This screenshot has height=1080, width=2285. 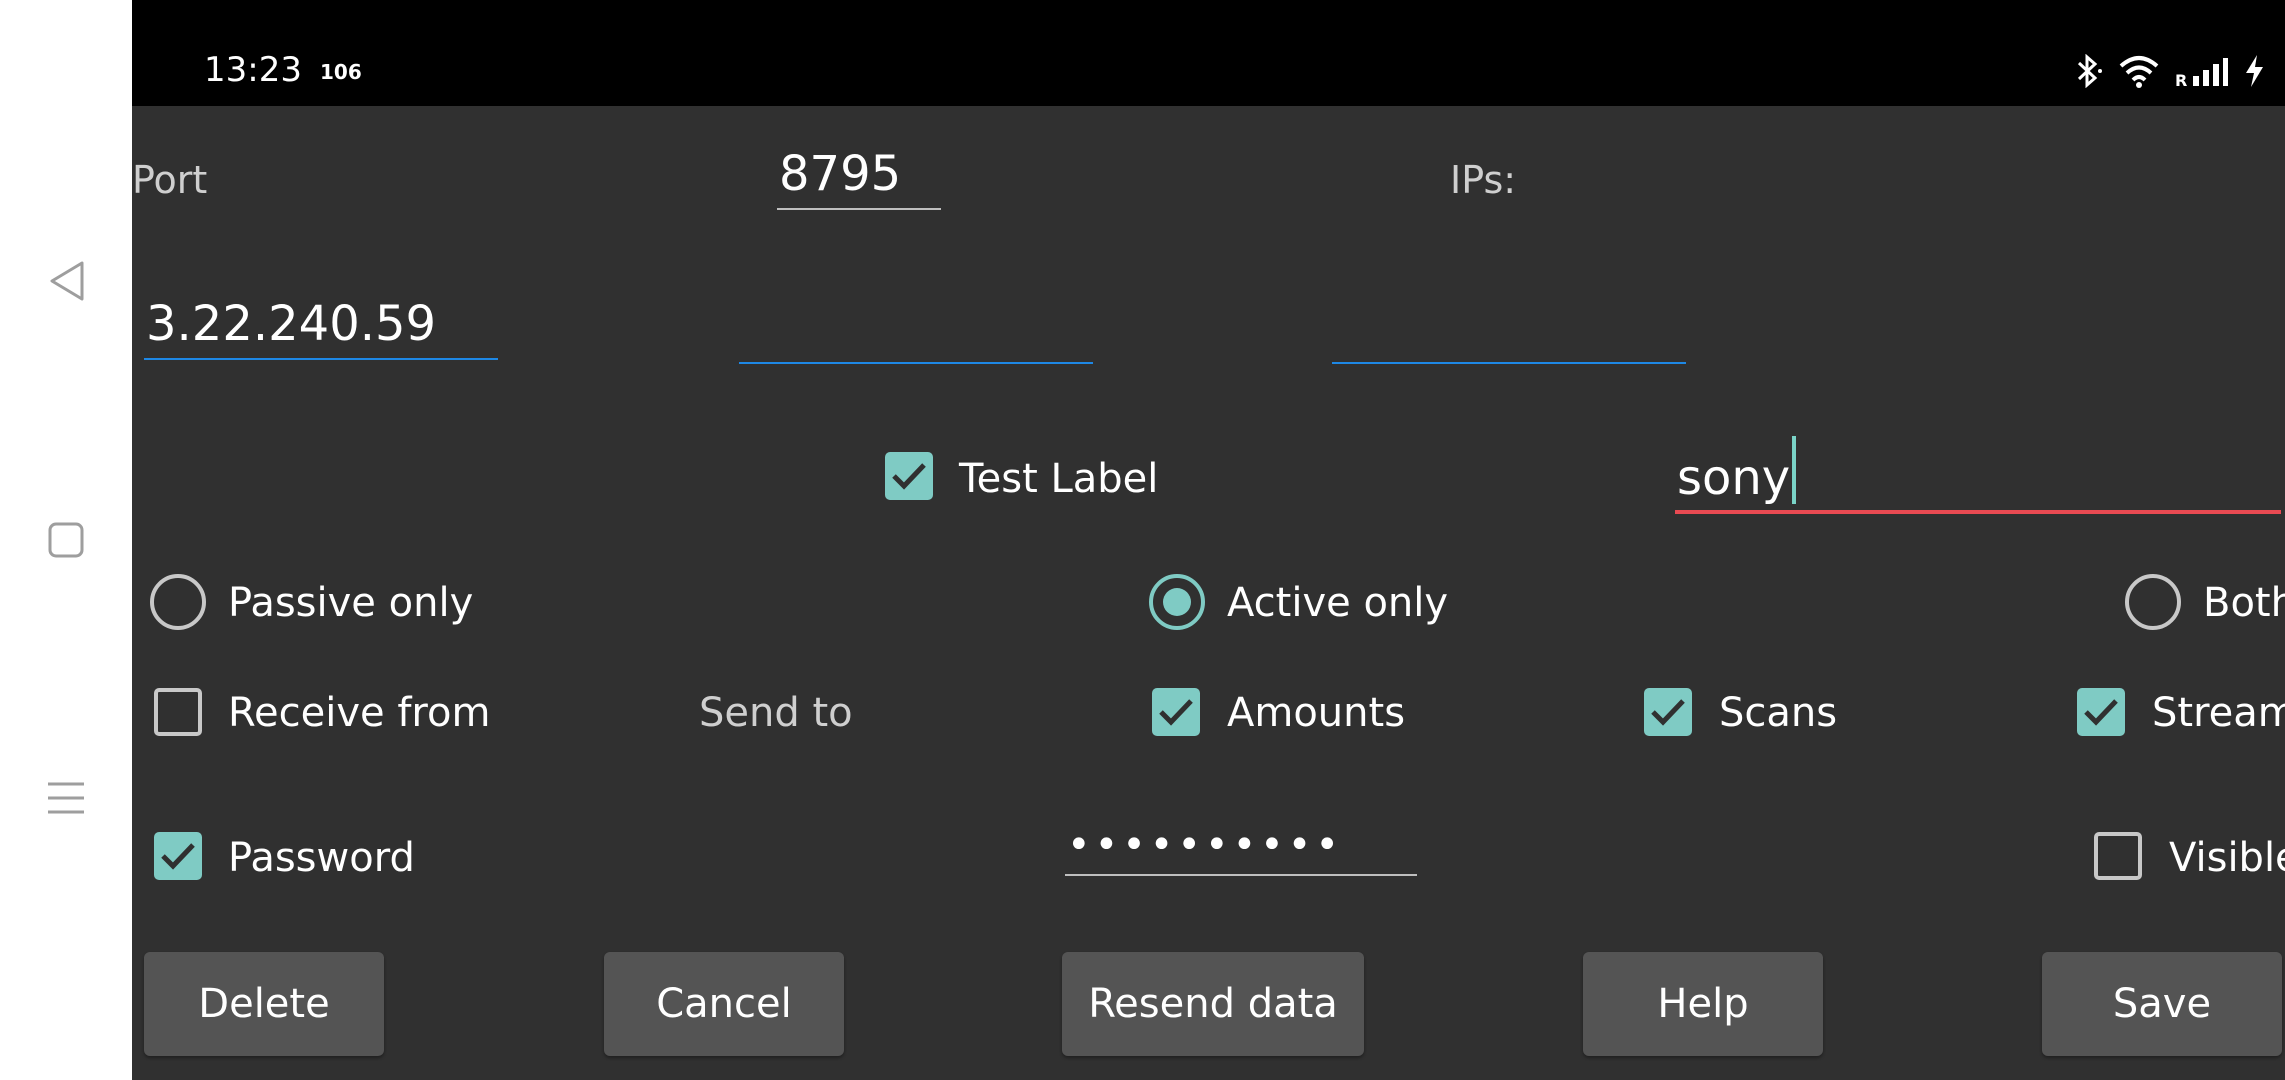 I want to click on both-label: Both, so click(x=2244, y=603).